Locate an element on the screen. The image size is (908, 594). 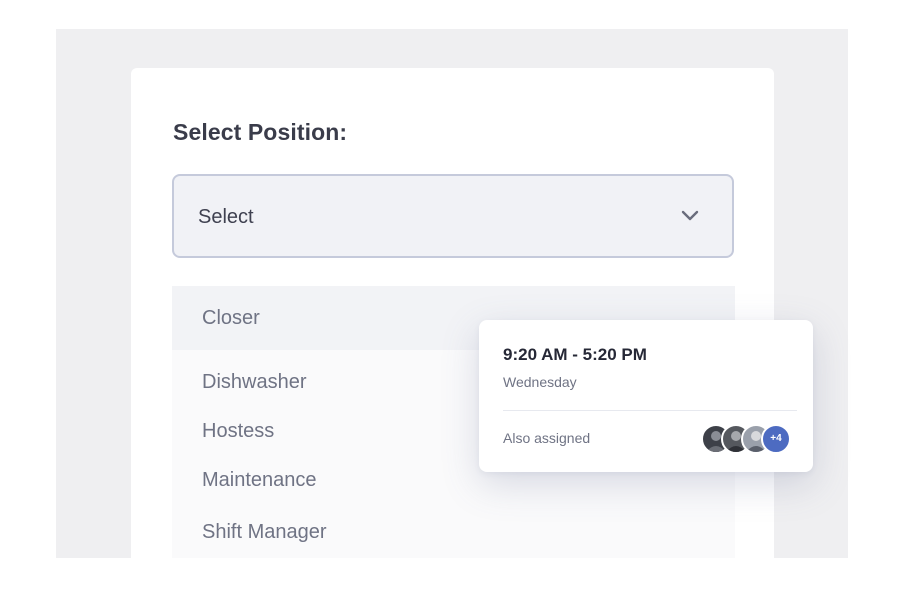
more-assigned-badge: +4 is located at coordinates (776, 439).